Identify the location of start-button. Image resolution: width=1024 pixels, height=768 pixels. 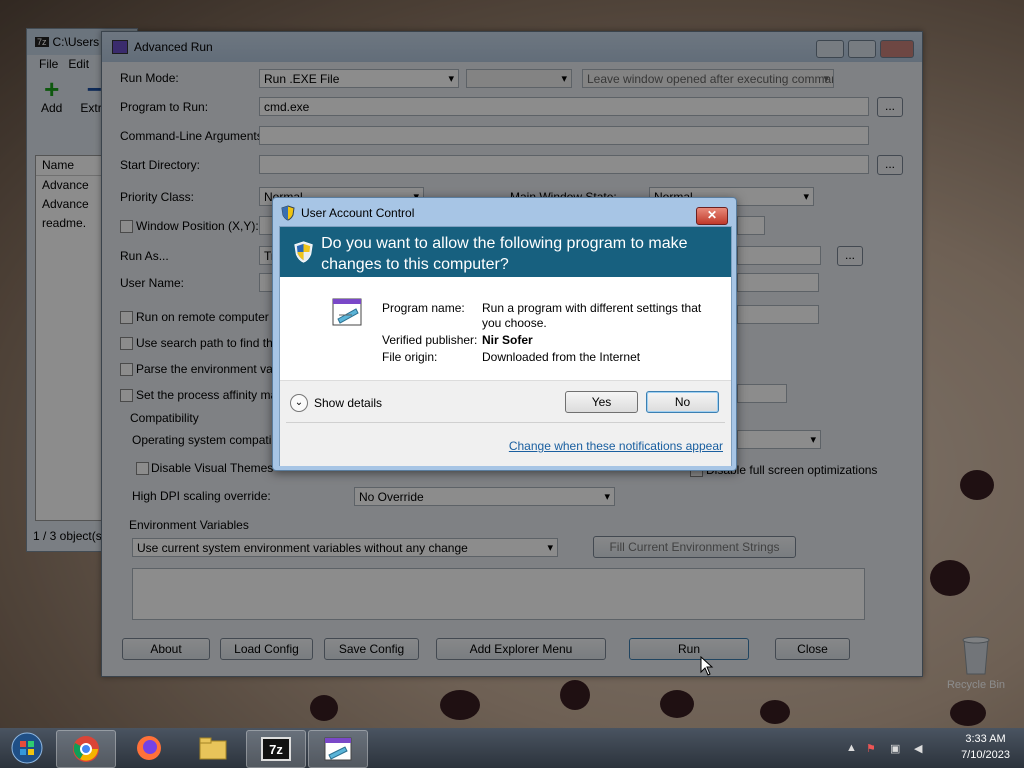
(27, 748).